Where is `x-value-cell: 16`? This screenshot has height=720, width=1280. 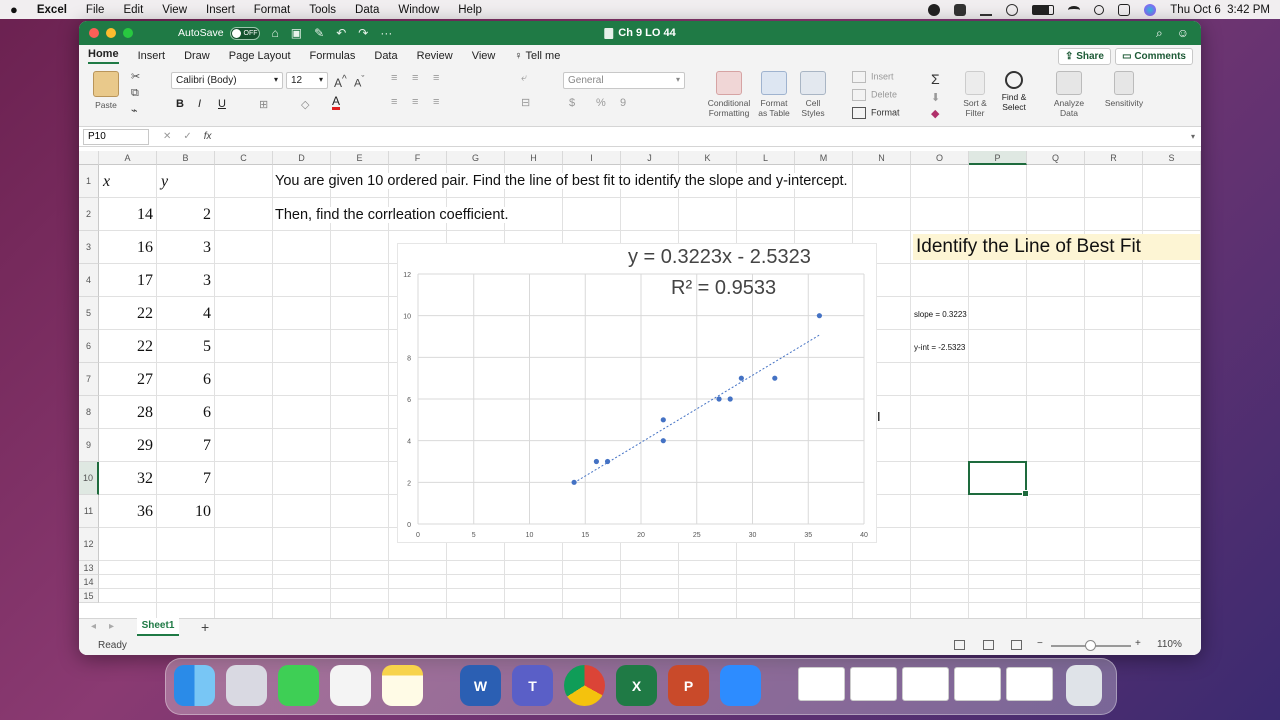 x-value-cell: 16 is located at coordinates (126, 248).